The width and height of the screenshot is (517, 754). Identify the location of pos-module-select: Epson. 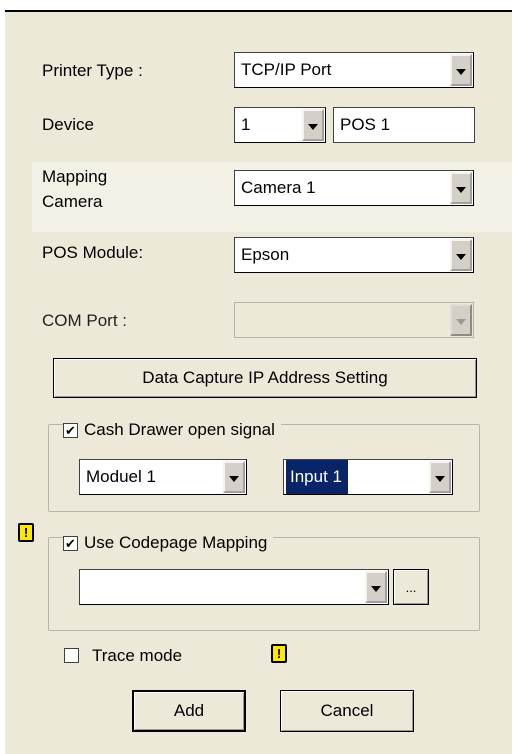
(354, 255).